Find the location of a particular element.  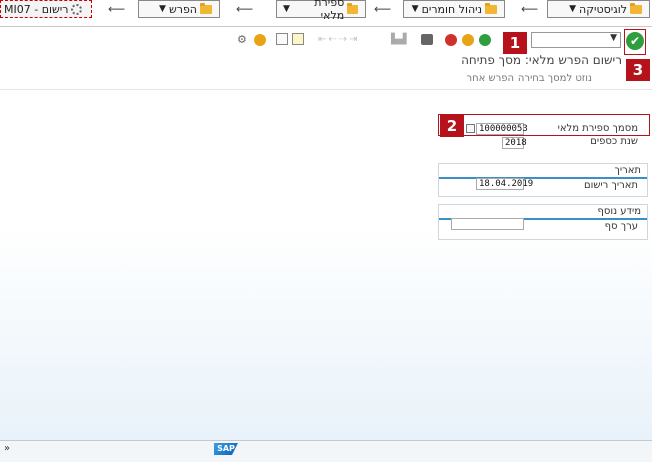

page-navigation-icons: ⇤⇠⇢⇥ is located at coordinates (349, 39).